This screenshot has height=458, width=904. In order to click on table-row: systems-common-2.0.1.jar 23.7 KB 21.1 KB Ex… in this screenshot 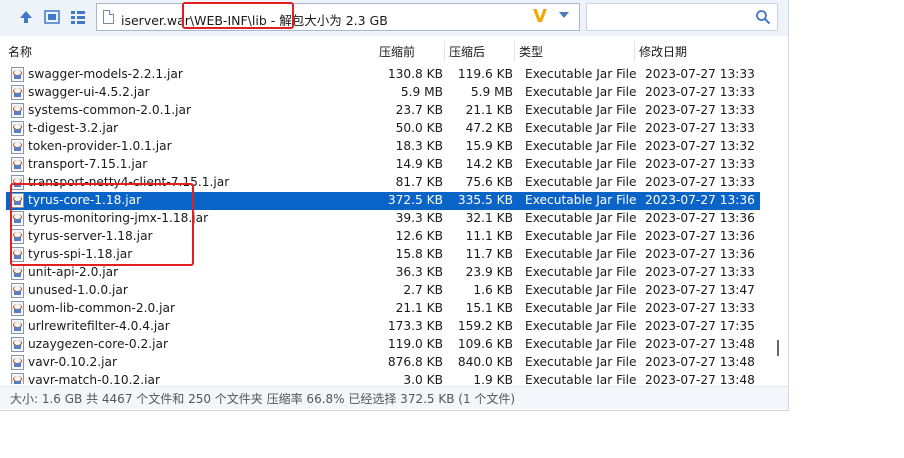, I will do `click(383, 111)`.